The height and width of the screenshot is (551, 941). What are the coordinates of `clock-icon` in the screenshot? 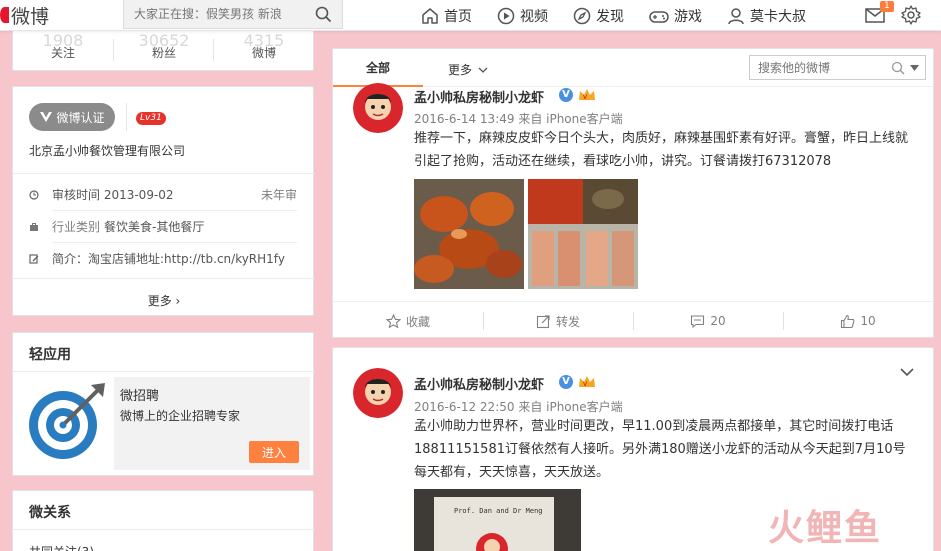 It's located at (34, 194).